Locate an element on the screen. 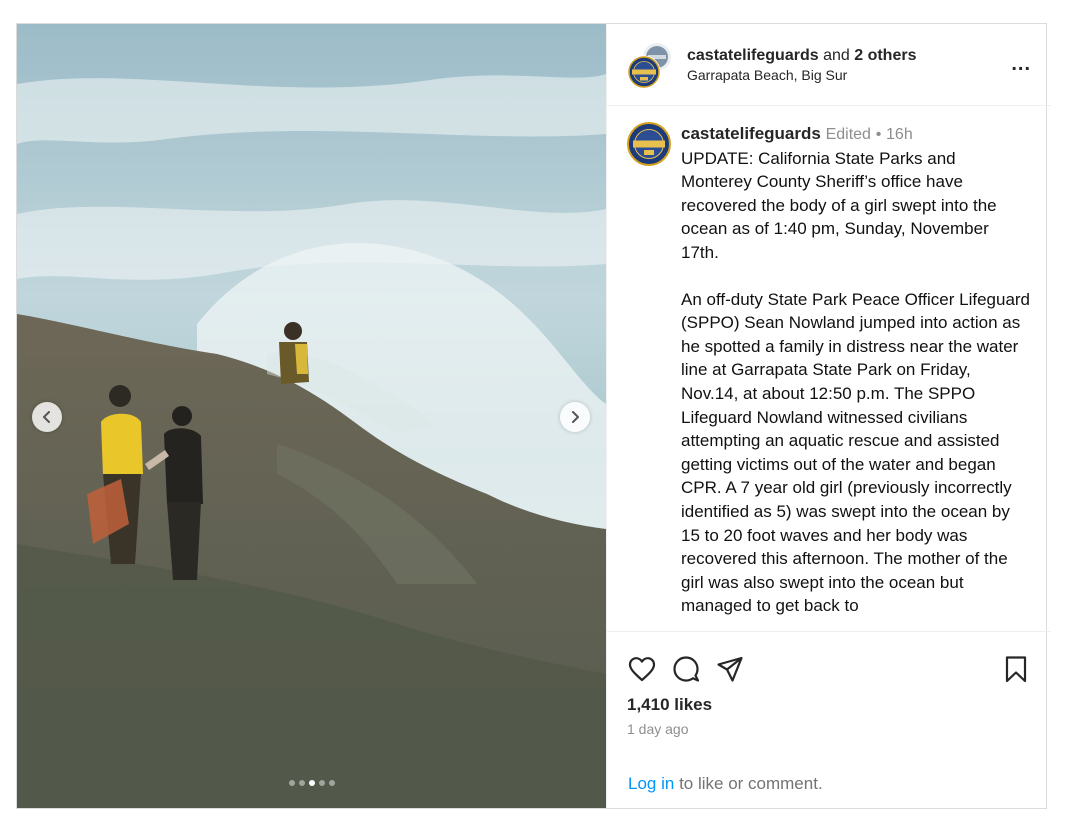 The height and width of the screenshot is (826, 1080). comment-button is located at coordinates (686, 669).